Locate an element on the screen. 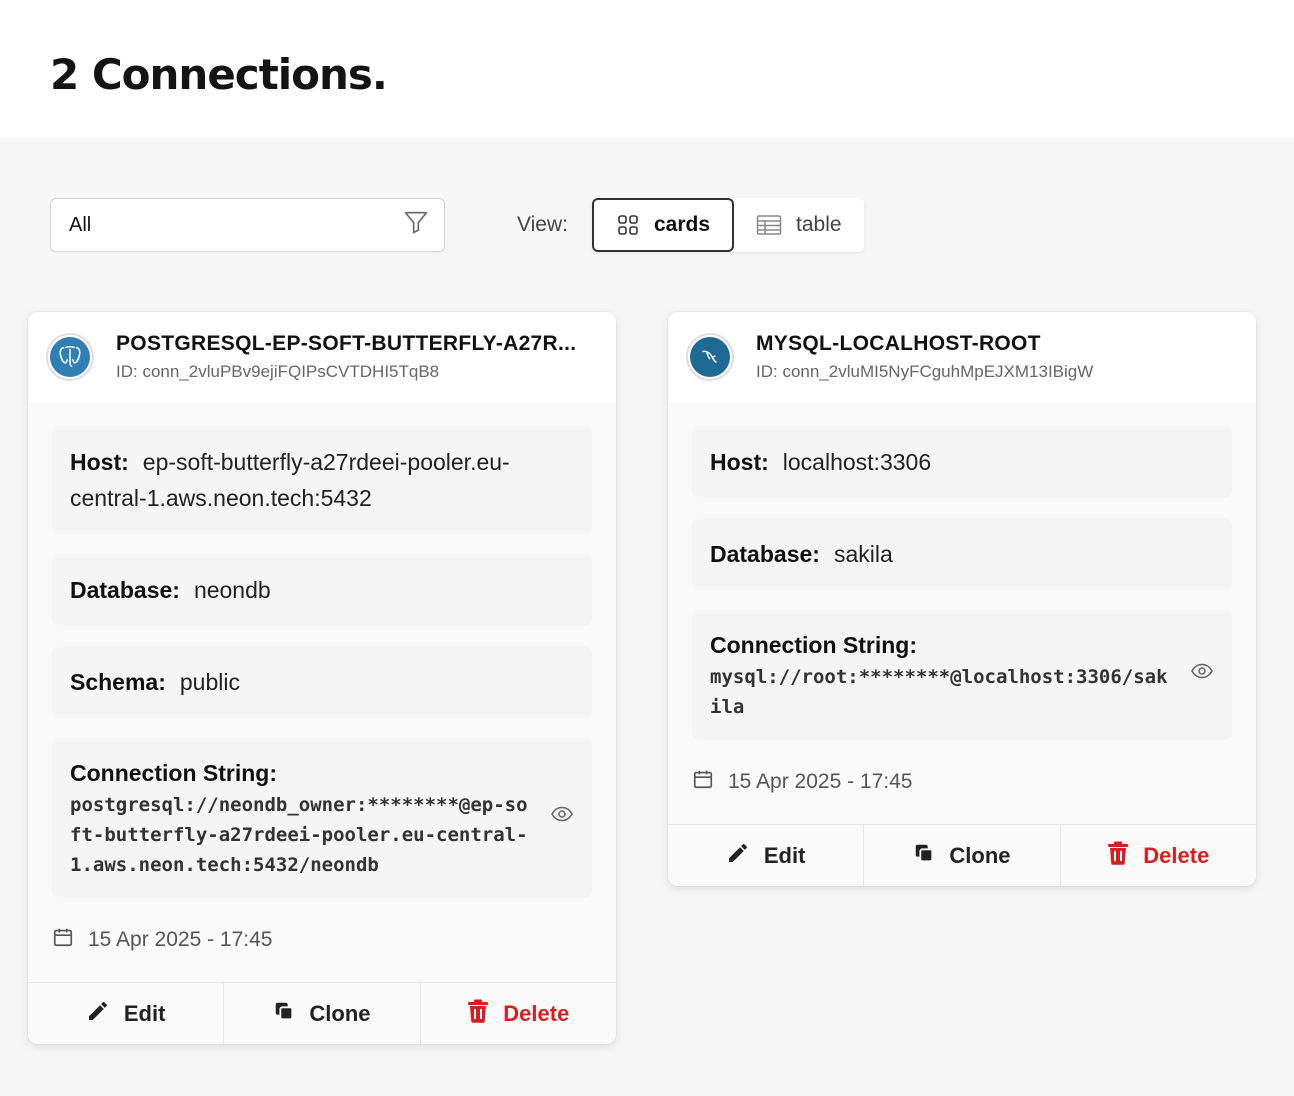 The image size is (1294, 1096). schema-field: Schema: public is located at coordinates (322, 682).